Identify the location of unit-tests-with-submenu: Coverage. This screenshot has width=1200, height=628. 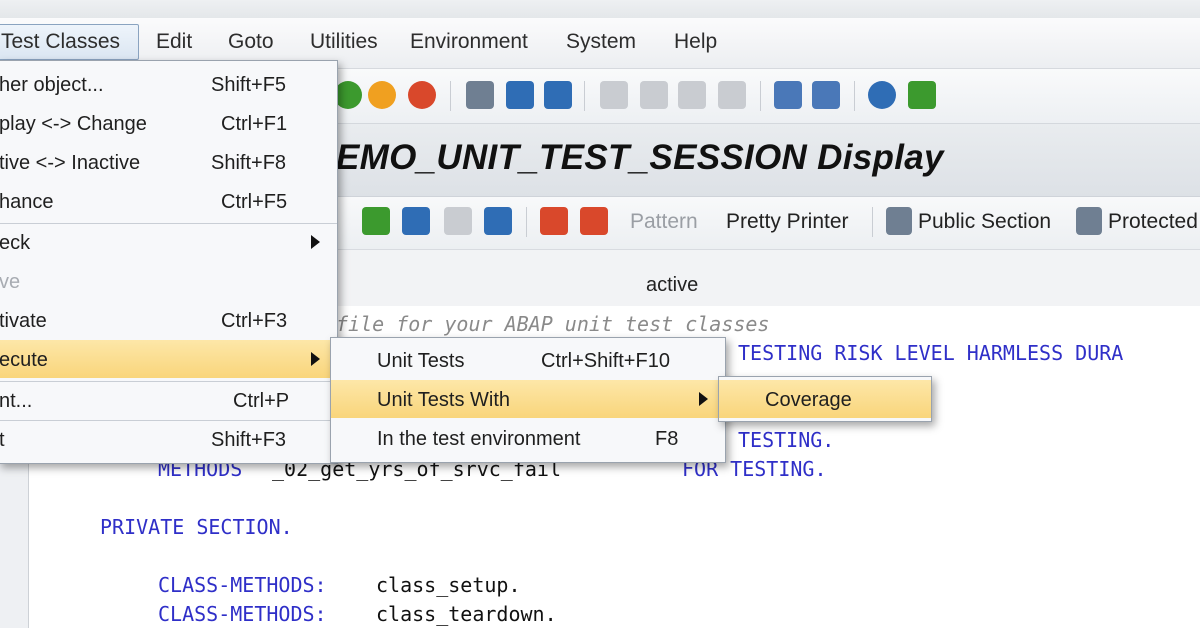
(825, 399).